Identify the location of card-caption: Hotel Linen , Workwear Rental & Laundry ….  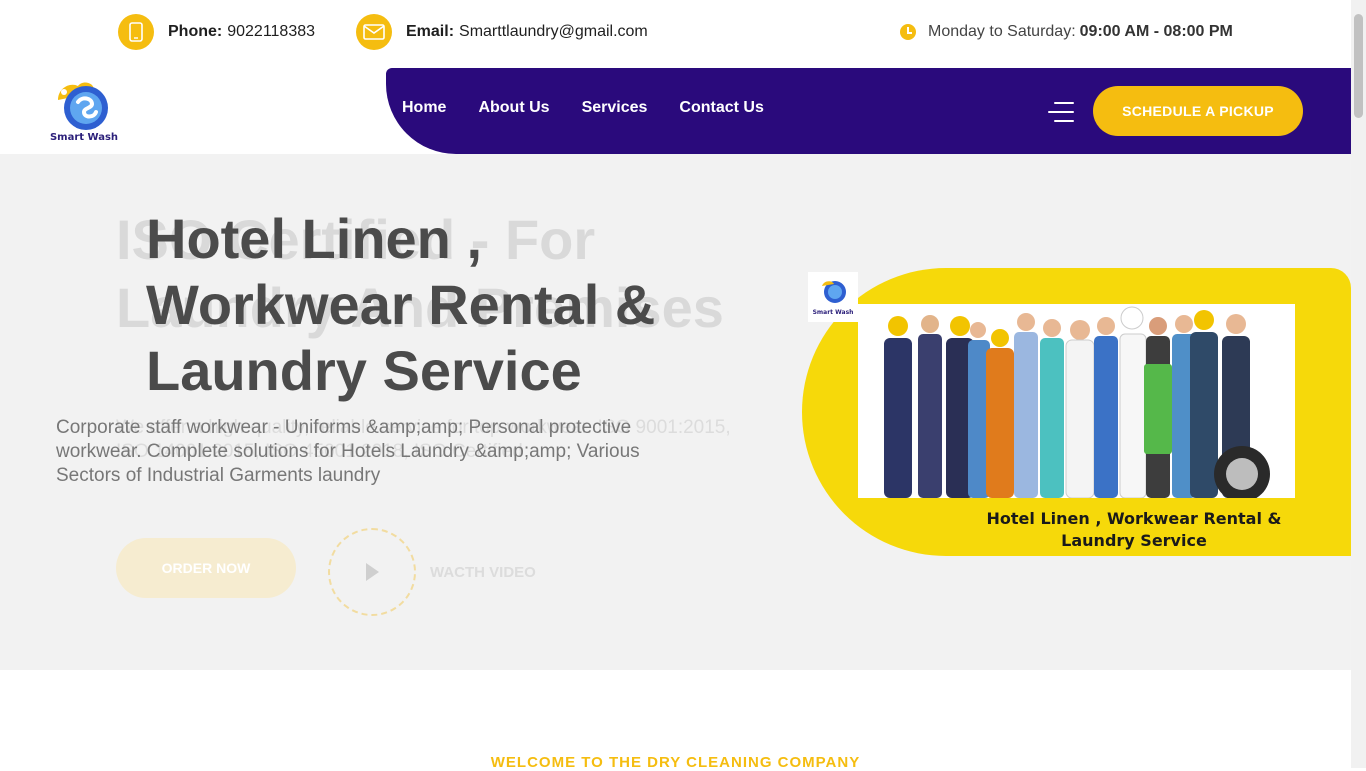
(1134, 529).